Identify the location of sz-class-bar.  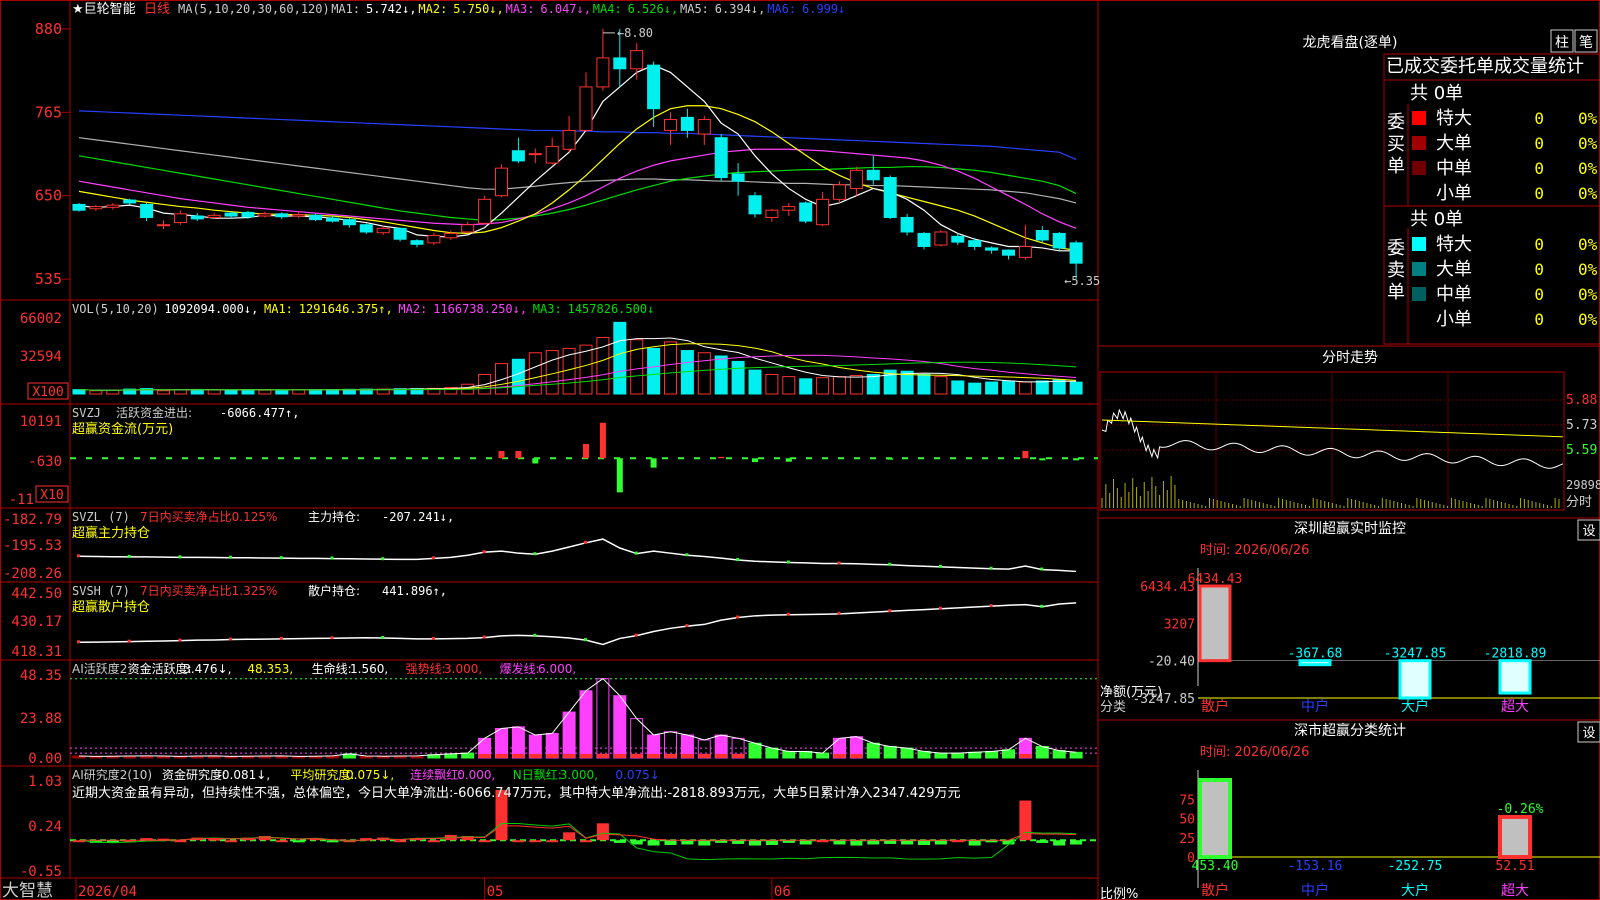
(1215, 818).